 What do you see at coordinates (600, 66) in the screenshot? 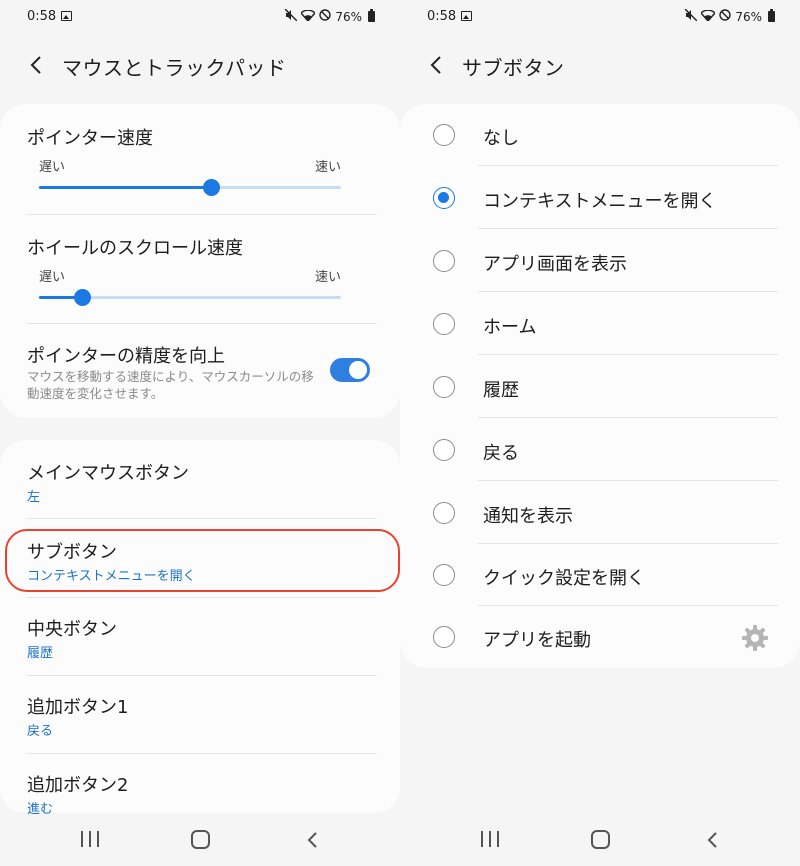
I see `app-bar: サブボタン` at bounding box center [600, 66].